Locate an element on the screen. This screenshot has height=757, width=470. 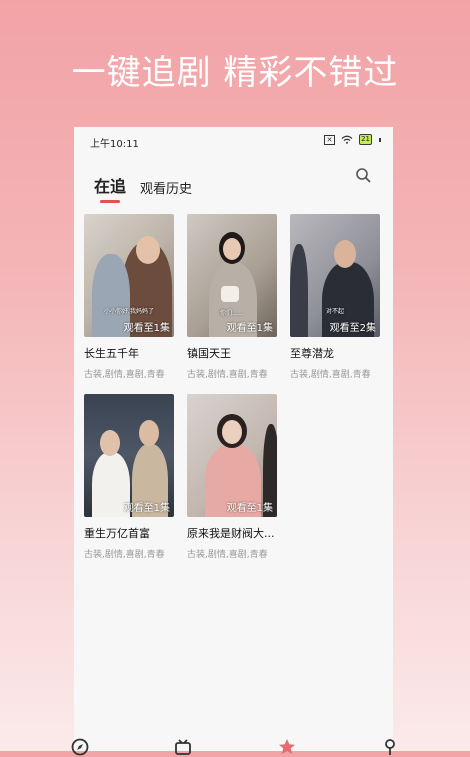
drama-poster: 小小你好,我妈妈了 观看至1集 is located at coordinates (129, 275).